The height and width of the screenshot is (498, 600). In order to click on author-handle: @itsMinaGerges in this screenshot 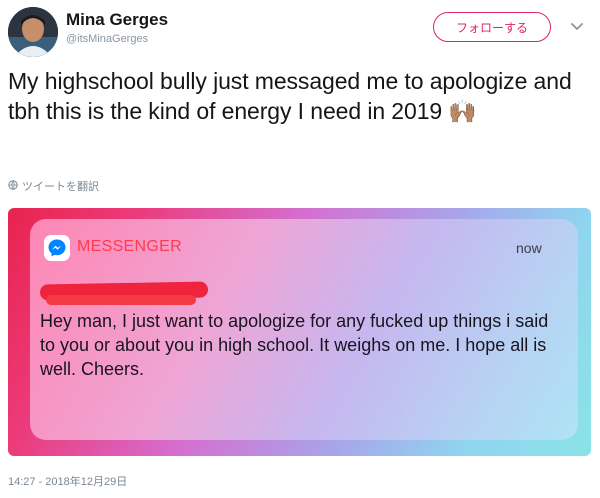, I will do `click(107, 39)`.